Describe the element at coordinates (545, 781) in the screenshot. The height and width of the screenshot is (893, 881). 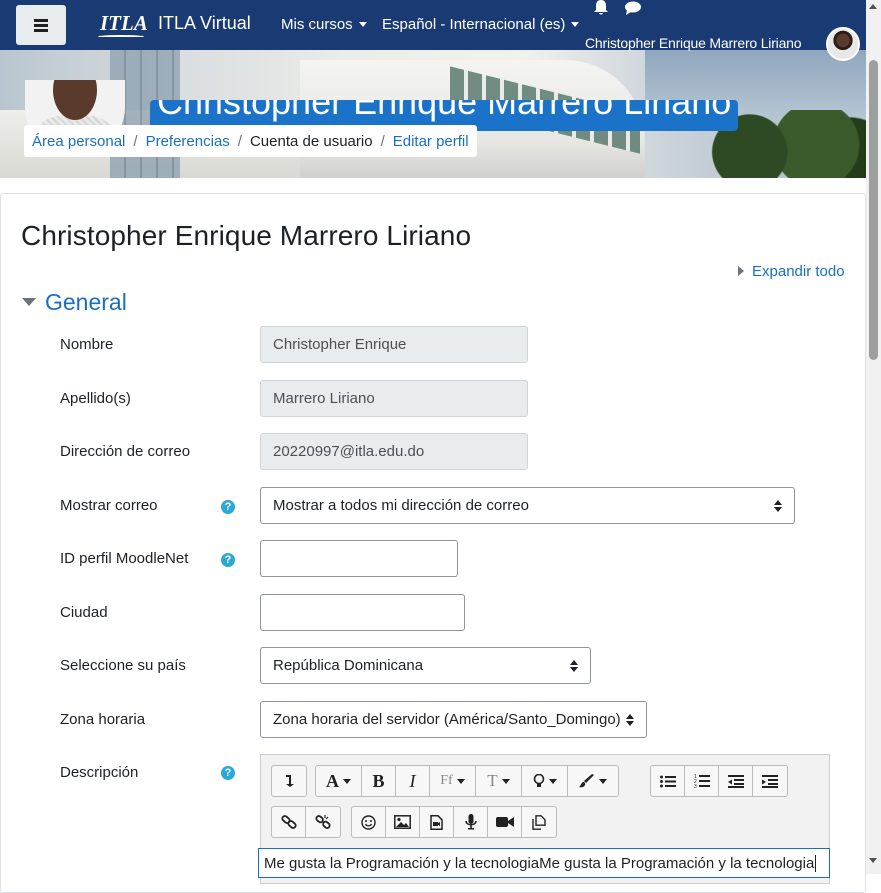
I see `highlight-icon` at that location.